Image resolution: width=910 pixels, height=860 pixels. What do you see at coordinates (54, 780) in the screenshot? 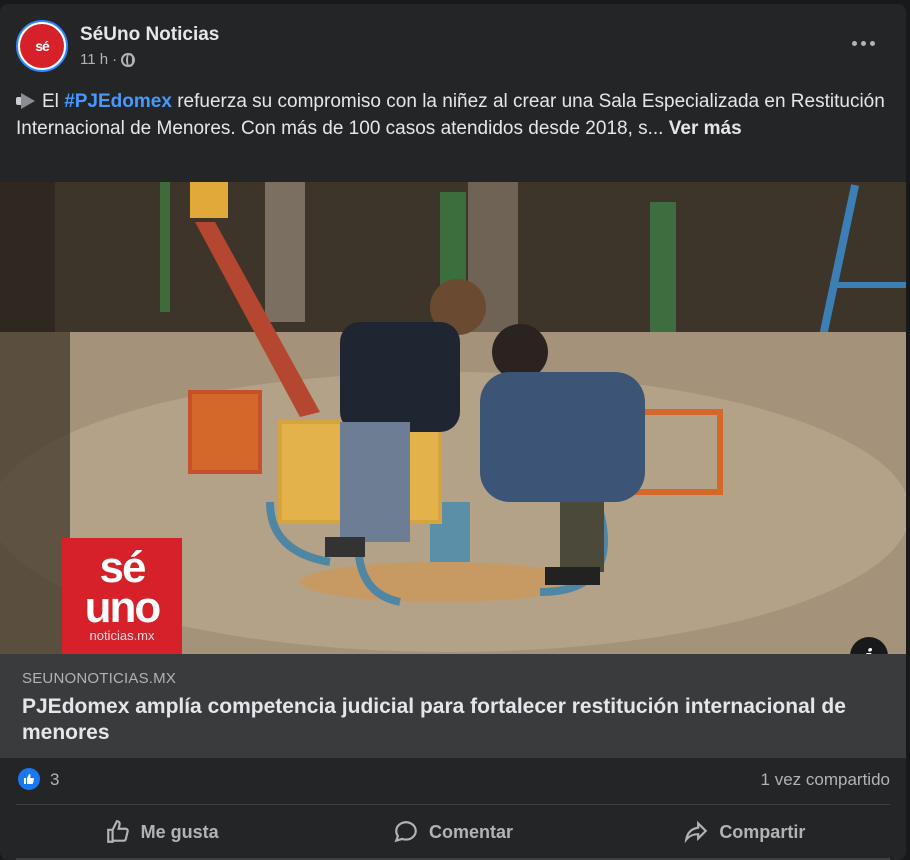
I see `reaction-count: 3` at bounding box center [54, 780].